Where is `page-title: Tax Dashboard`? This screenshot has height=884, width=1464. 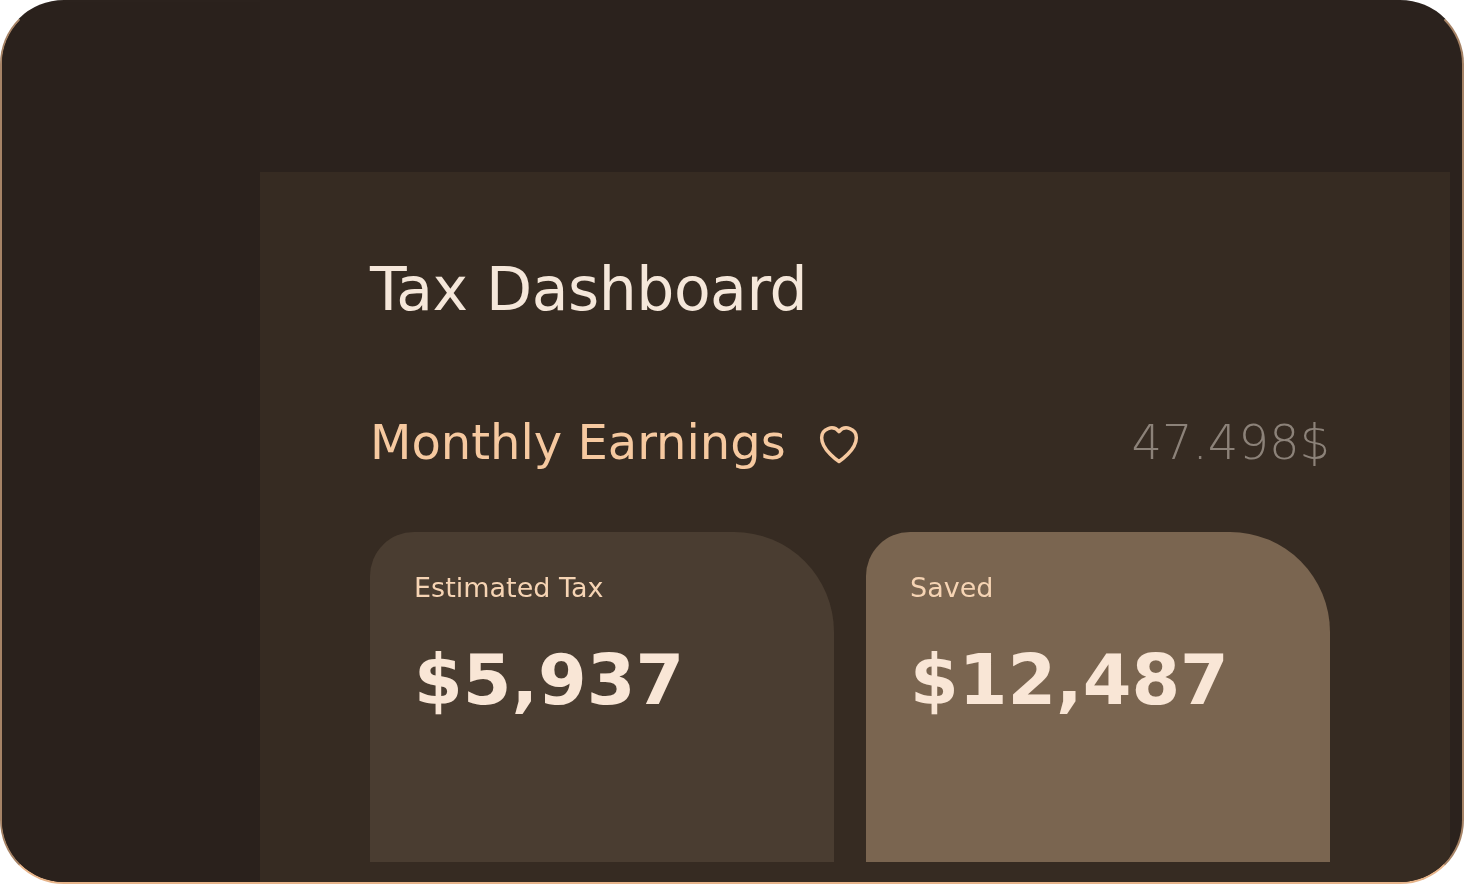
page-title: Tax Dashboard is located at coordinates (589, 289).